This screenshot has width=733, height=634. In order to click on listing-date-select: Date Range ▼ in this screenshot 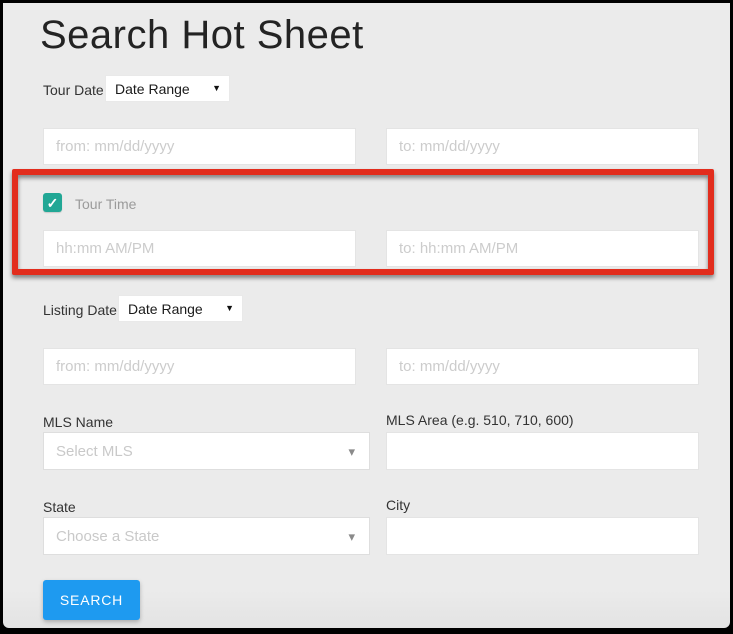, I will do `click(180, 308)`.